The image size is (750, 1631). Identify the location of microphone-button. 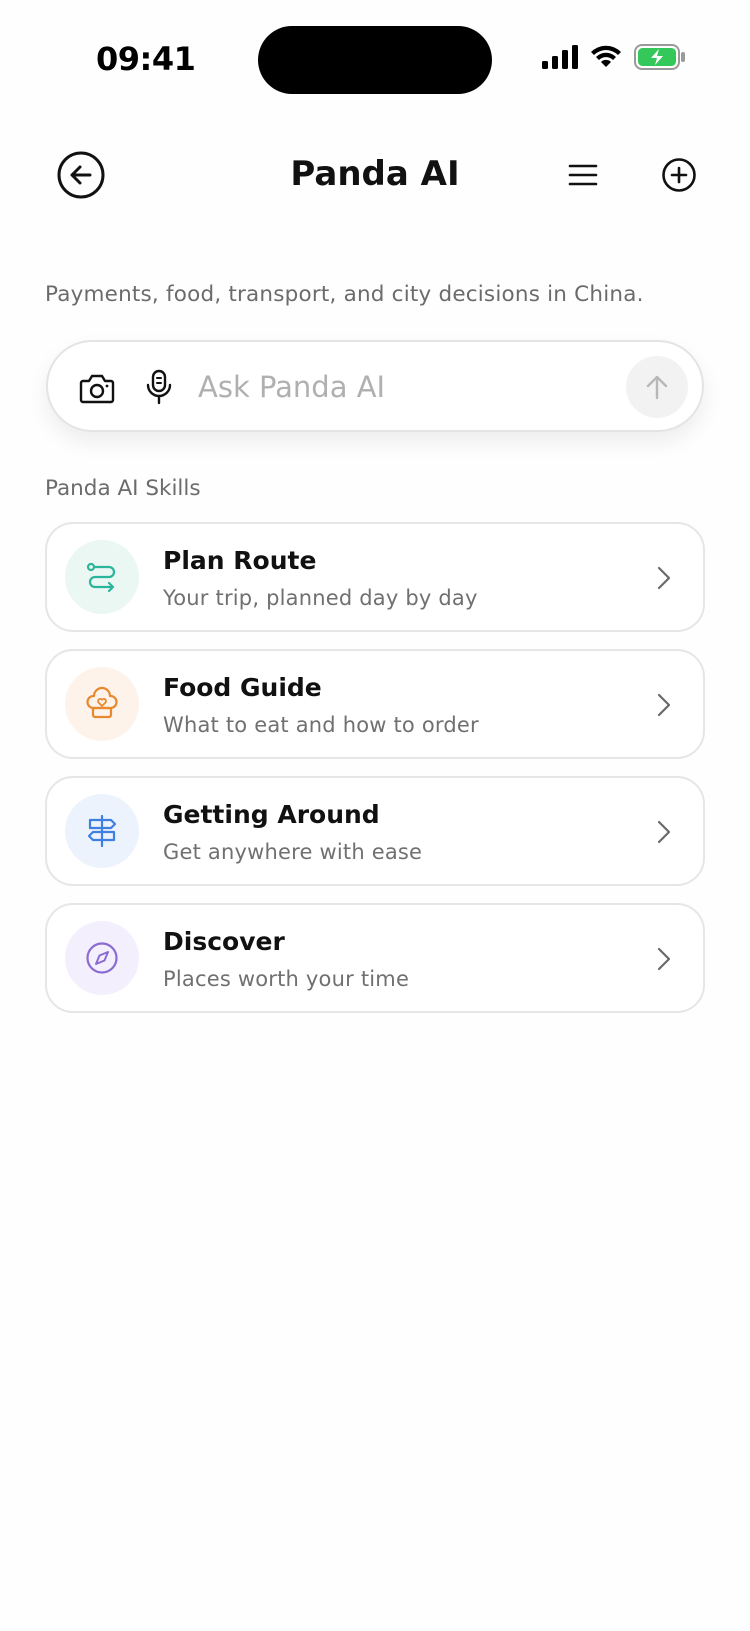
(159, 387).